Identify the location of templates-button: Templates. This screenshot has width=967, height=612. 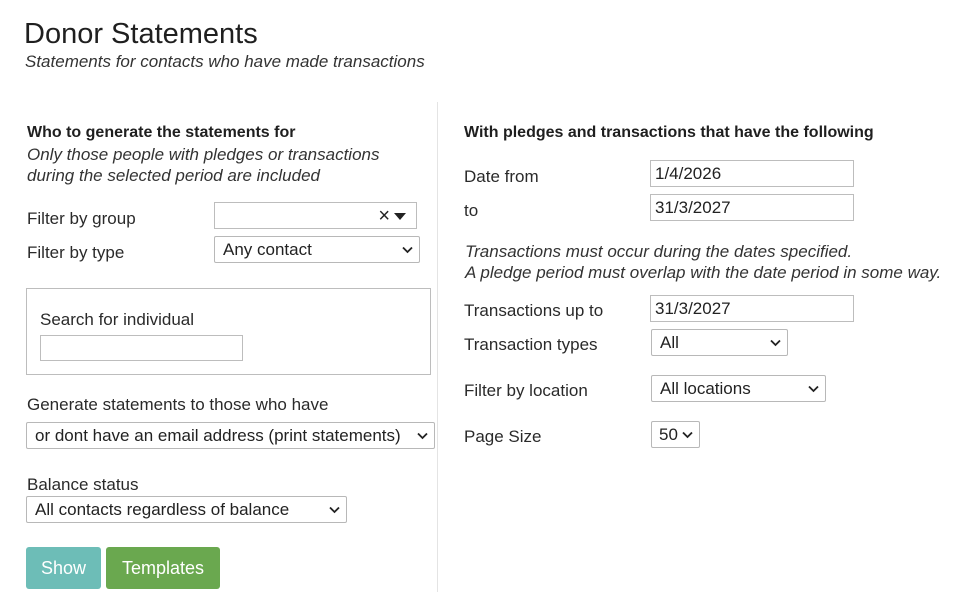
(163, 568).